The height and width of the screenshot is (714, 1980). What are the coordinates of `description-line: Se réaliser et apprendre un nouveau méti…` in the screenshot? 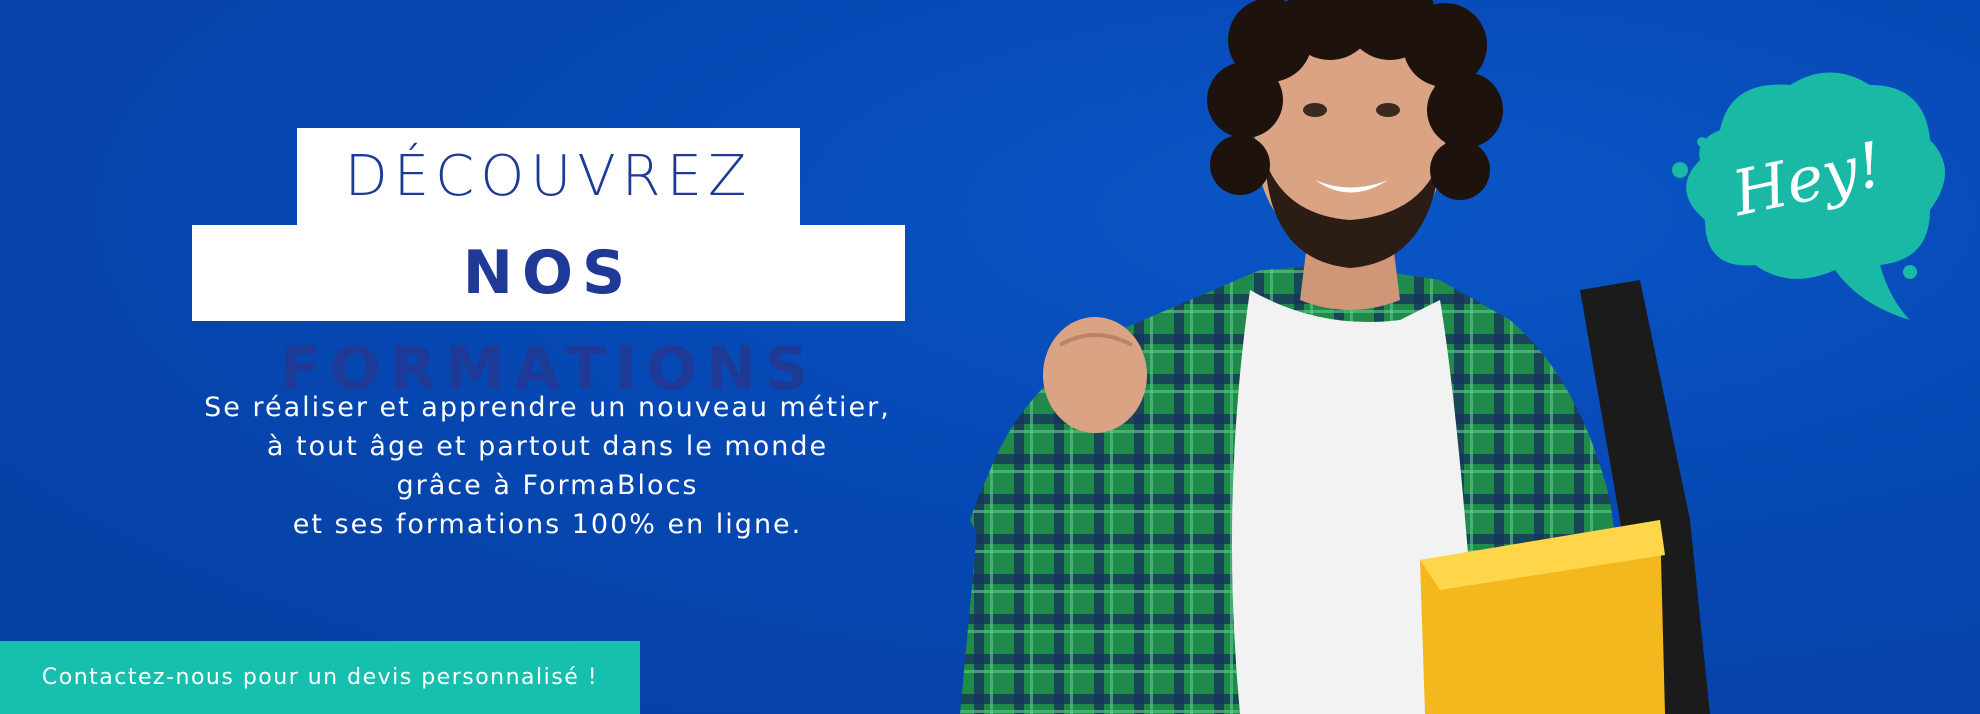 It's located at (547, 407).